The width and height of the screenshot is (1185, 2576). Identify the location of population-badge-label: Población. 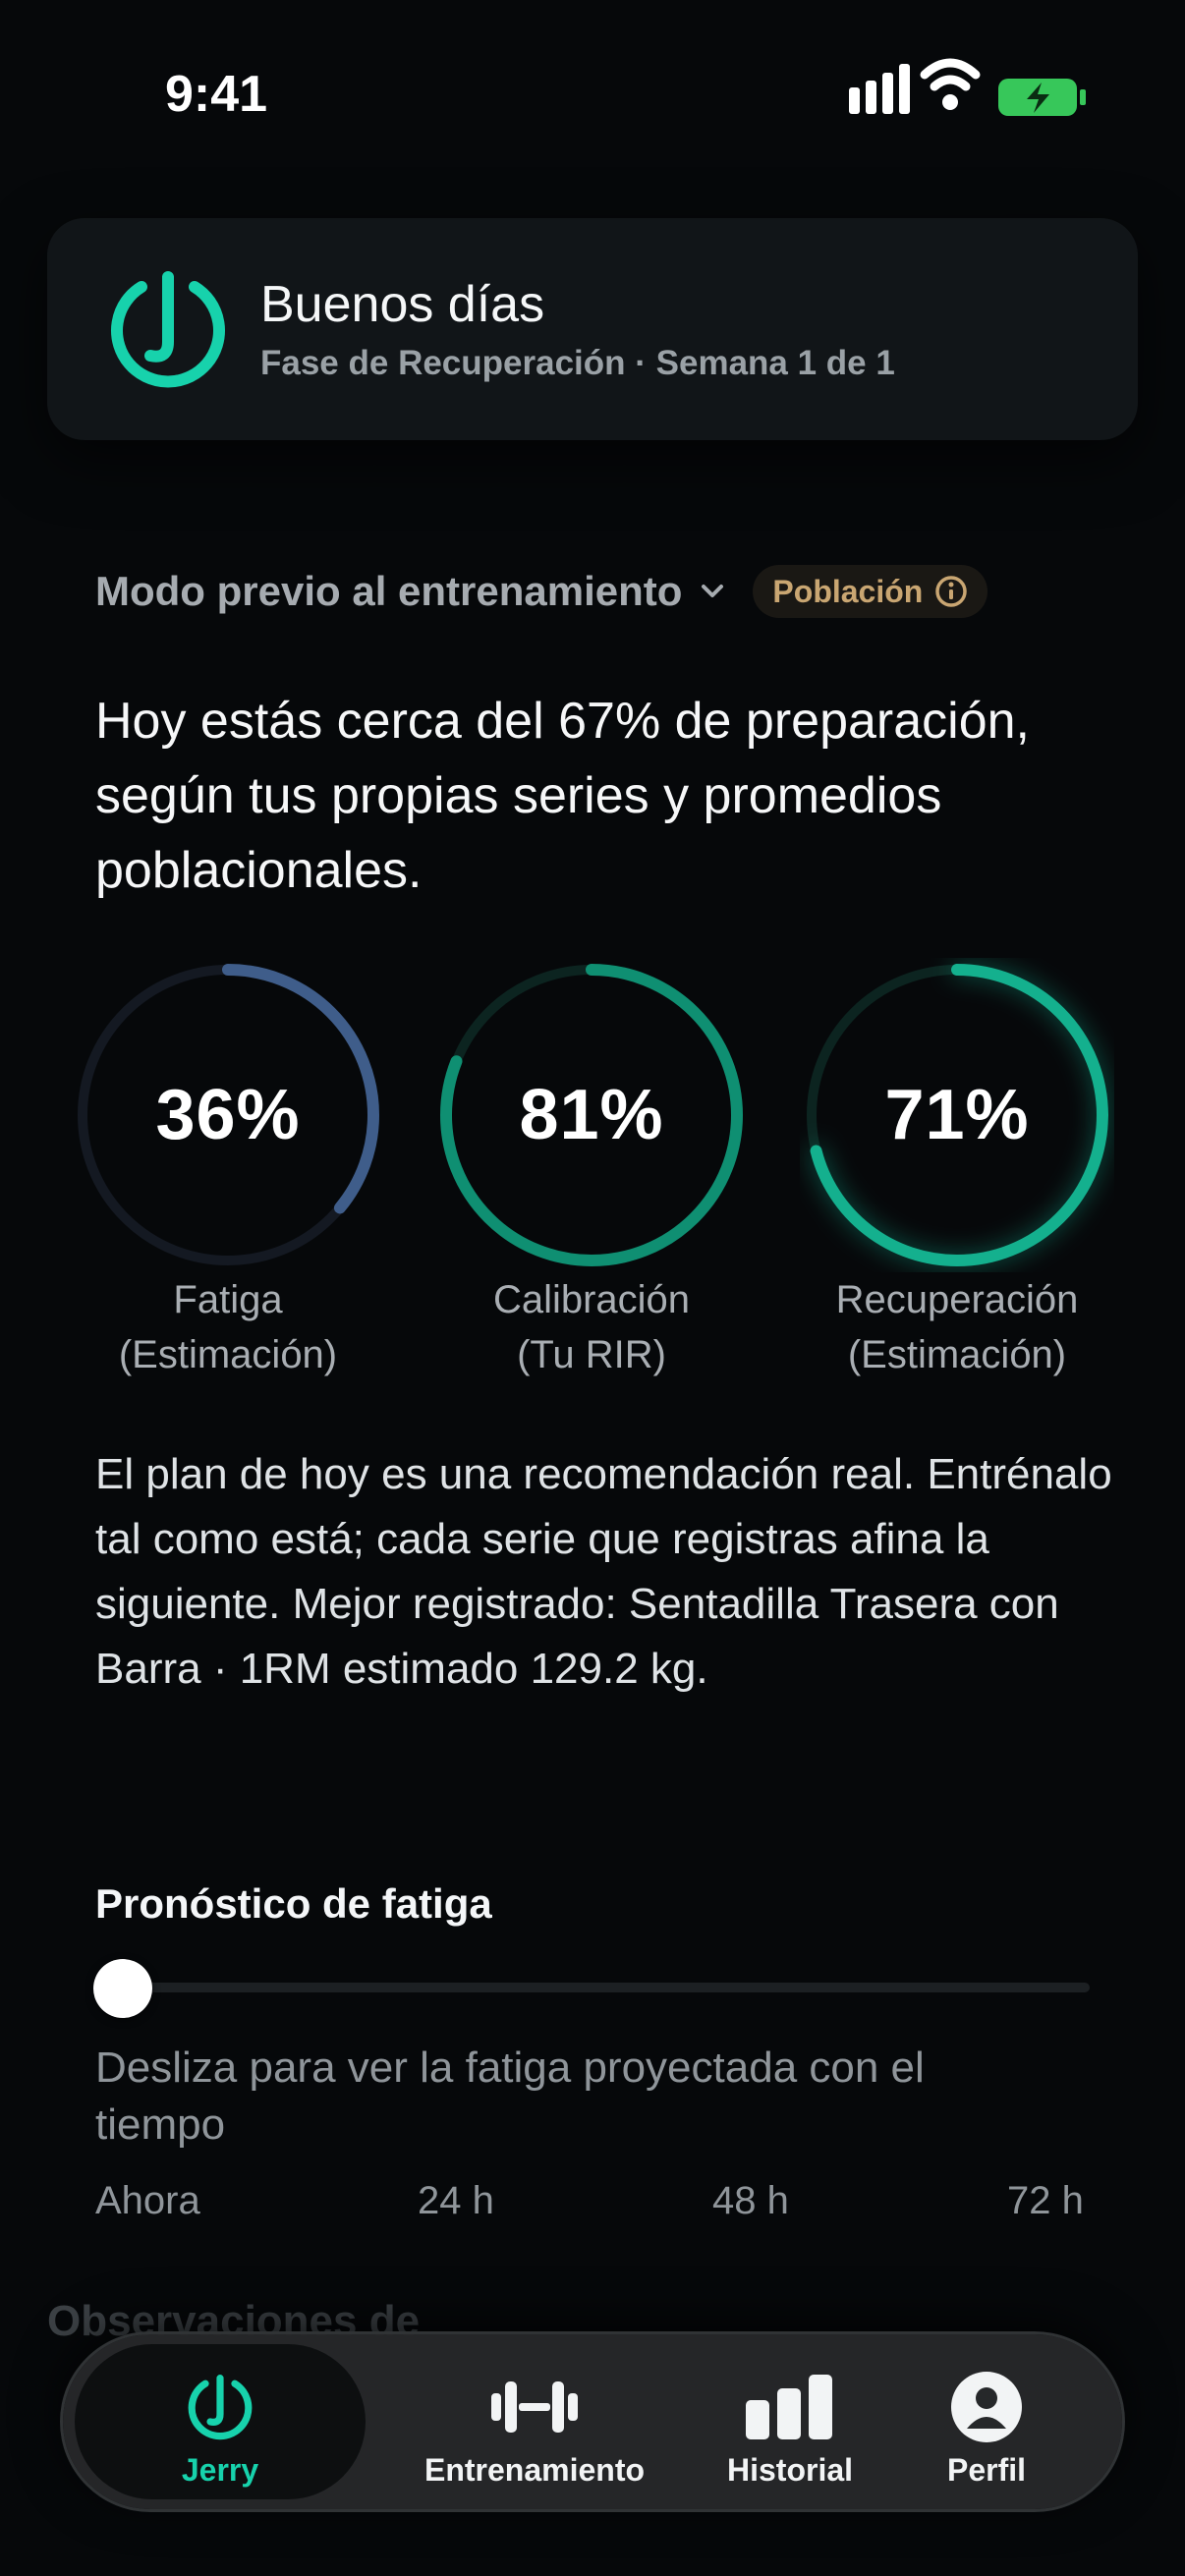
(848, 591).